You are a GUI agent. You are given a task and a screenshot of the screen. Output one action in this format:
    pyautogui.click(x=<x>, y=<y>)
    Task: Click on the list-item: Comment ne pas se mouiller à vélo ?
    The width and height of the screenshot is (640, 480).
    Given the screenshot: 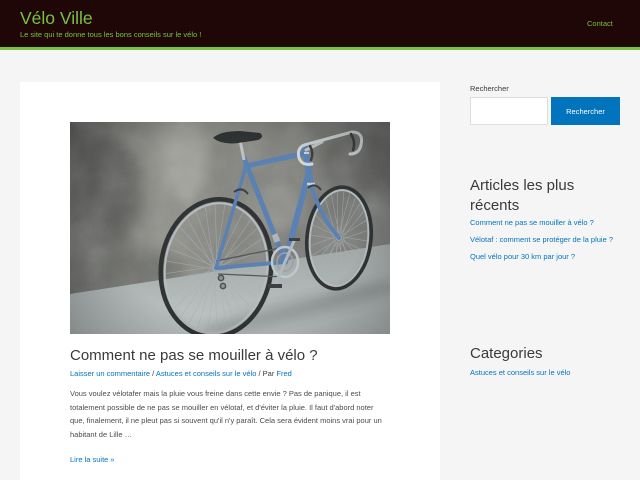 What is the action you would take?
    pyautogui.click(x=550, y=222)
    